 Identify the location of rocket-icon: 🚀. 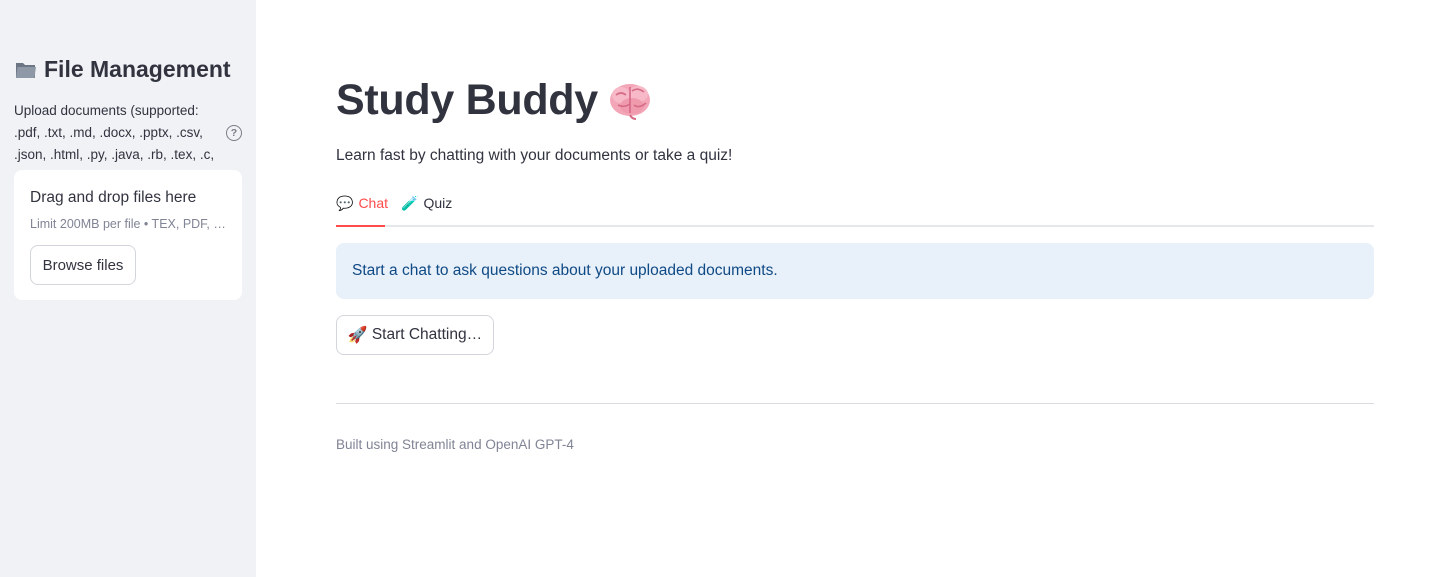
(357, 335).